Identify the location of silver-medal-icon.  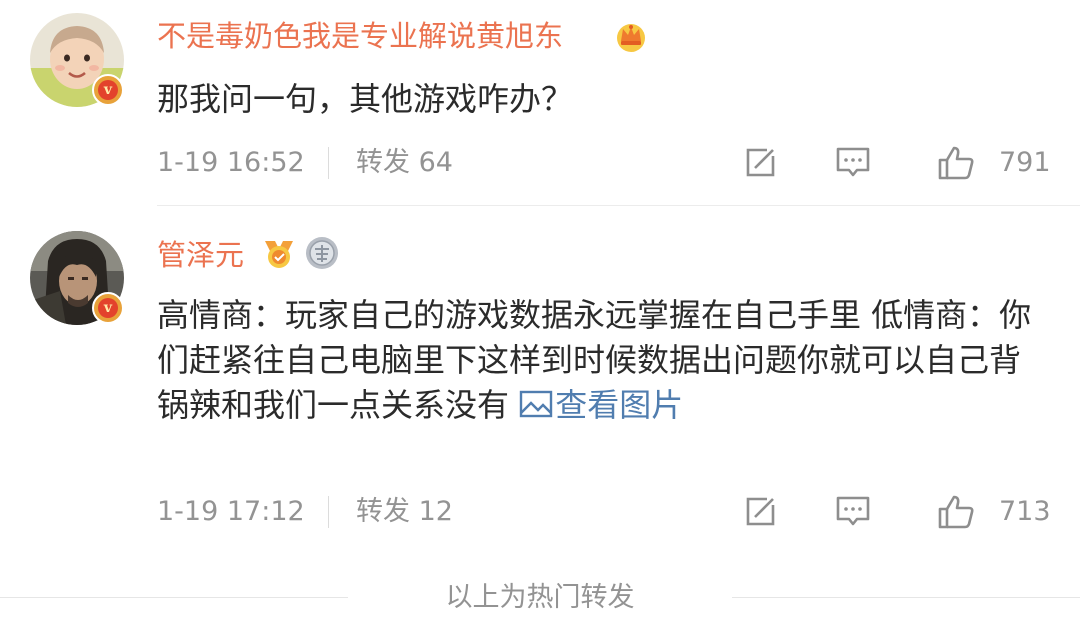
(322, 255).